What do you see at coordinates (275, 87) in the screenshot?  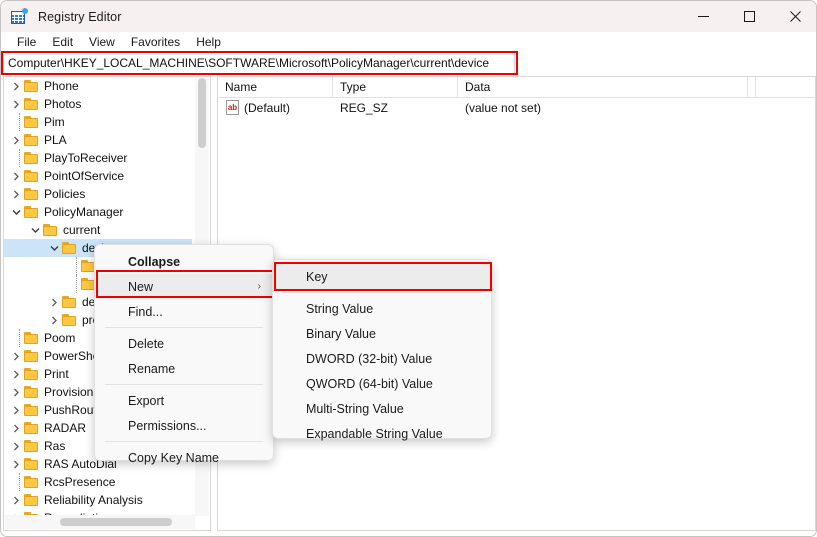 I see `column-header-name: Name` at bounding box center [275, 87].